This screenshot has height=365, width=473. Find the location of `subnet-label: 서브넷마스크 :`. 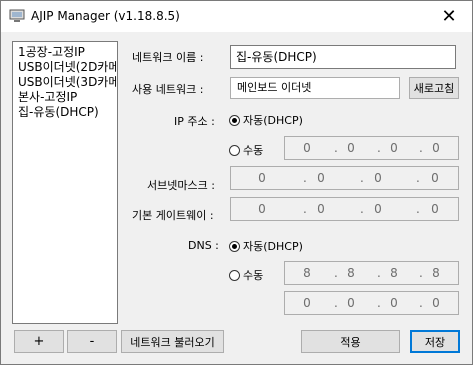

subnet-label: 서브넷마스크 : is located at coordinates (181, 185).